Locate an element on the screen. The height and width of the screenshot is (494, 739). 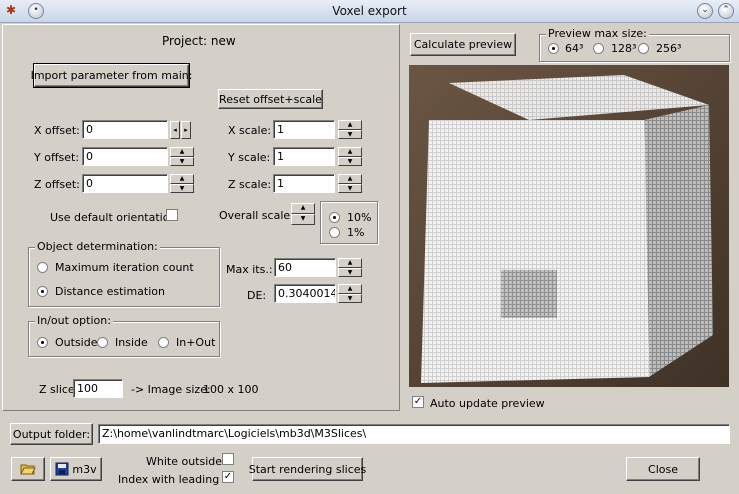
distance-estimation-label: Distance estimation is located at coordinates (110, 291).